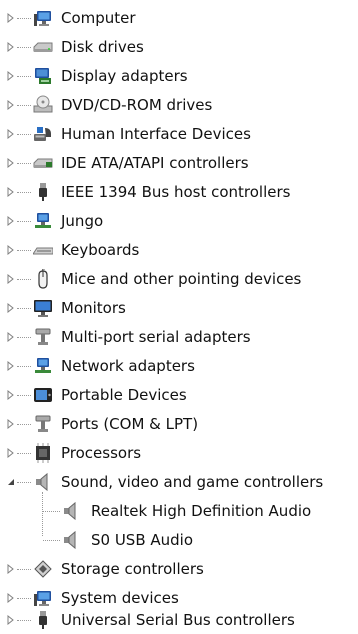 This screenshot has height=634, width=358. What do you see at coordinates (102, 47) in the screenshot?
I see `tree-item-label: Disk drives` at bounding box center [102, 47].